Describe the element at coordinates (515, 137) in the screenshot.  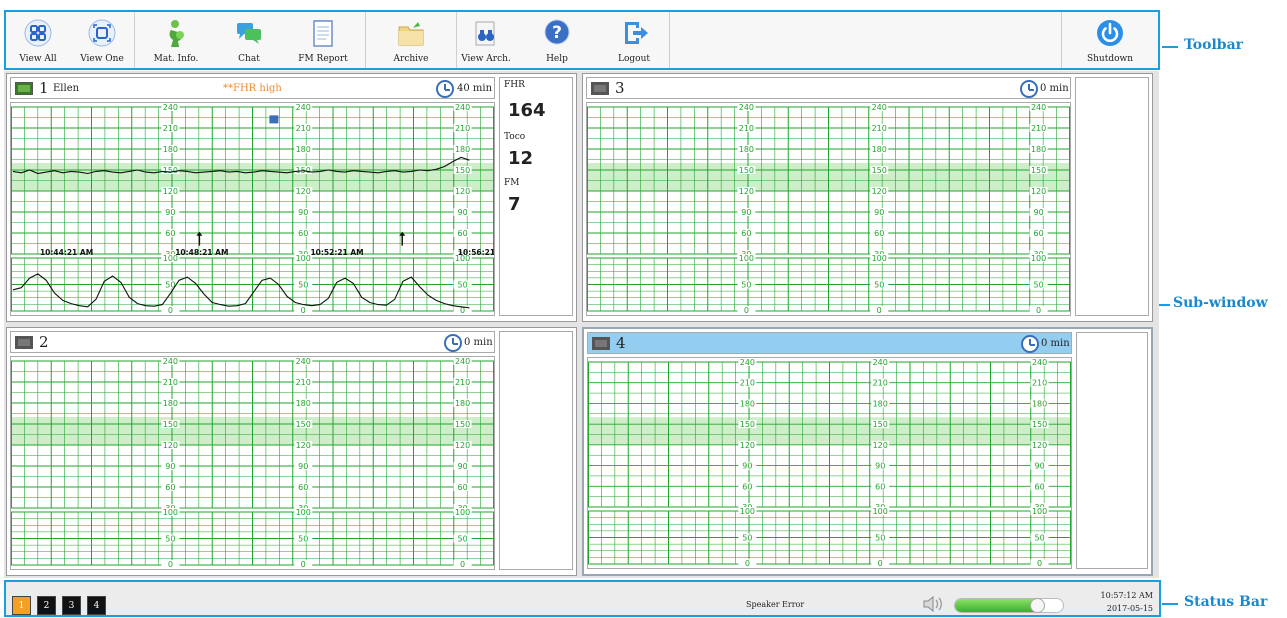
I see `toco-label: Toco` at that location.